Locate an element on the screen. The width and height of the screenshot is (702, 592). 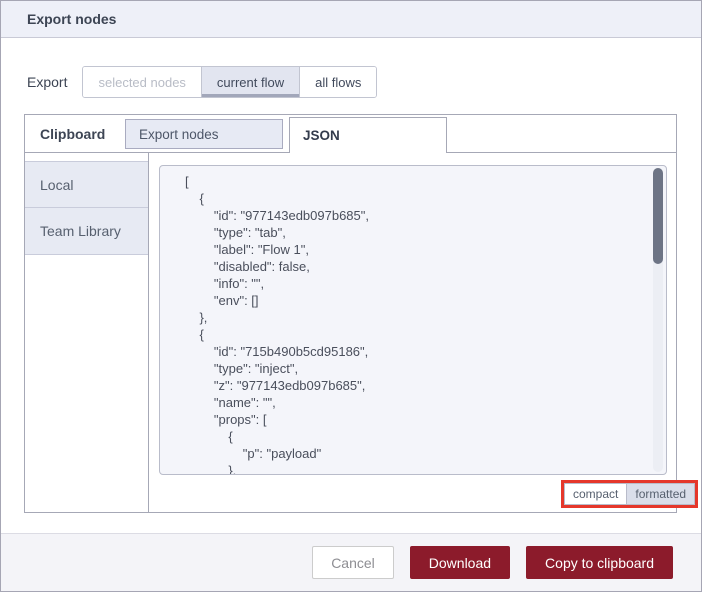
cancel-button: Cancel is located at coordinates (353, 562).